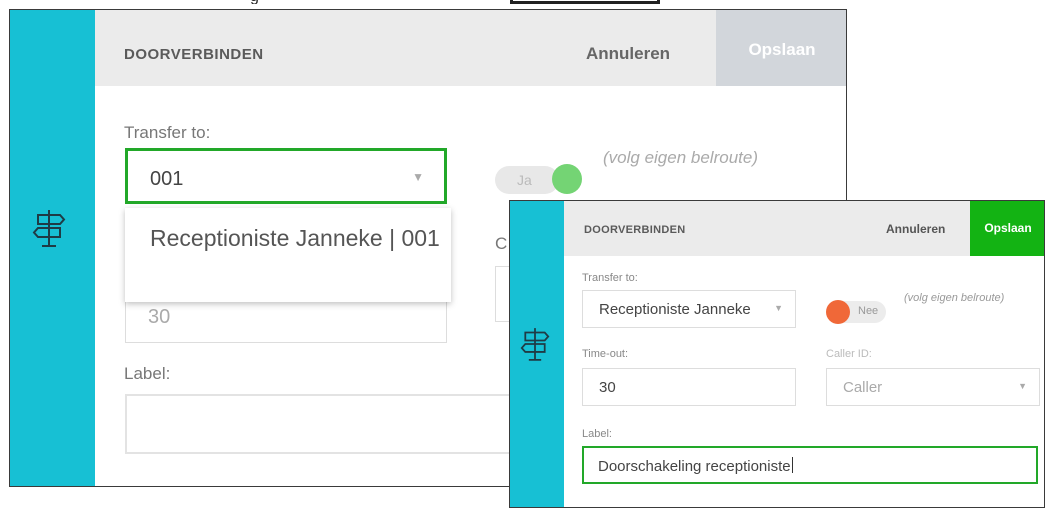 This screenshot has height=508, width=1045. I want to click on transfer-to-value: 001, so click(167, 179).